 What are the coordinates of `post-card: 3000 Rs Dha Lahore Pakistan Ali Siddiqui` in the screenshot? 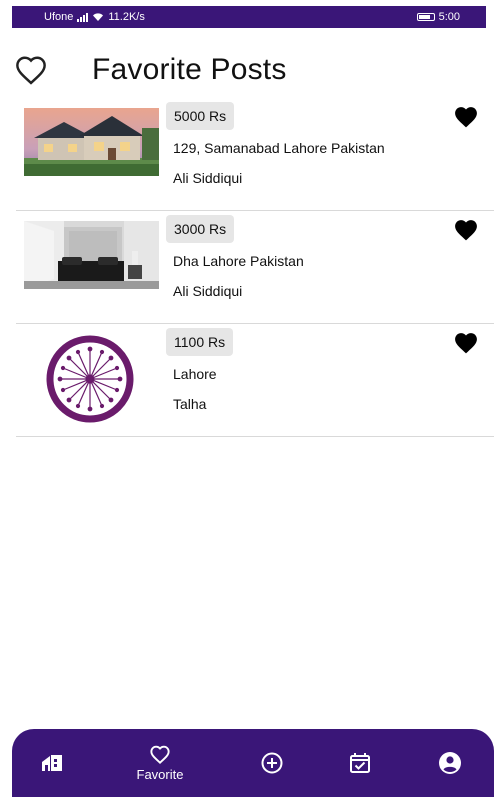 It's located at (255, 267).